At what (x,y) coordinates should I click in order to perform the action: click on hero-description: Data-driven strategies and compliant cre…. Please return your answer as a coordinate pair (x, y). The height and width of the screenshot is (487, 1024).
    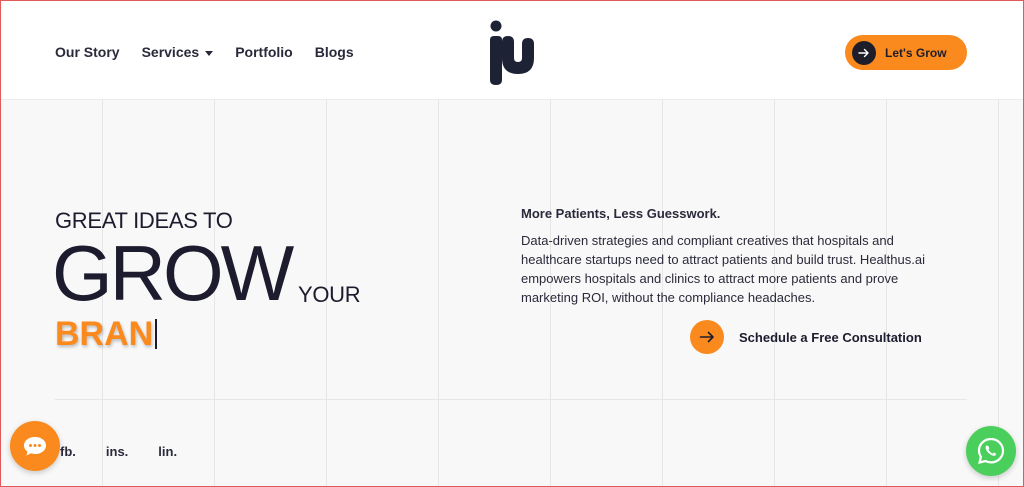
    Looking at the image, I should click on (723, 269).